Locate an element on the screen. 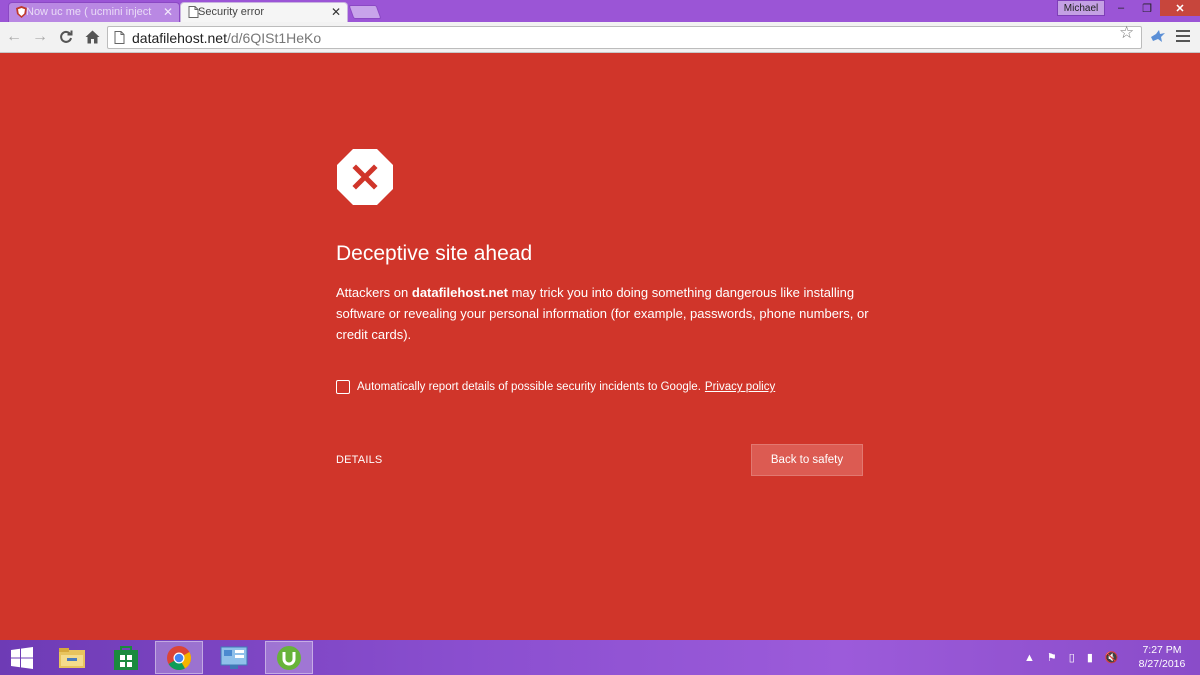  volume-muted-icon: 🔇 is located at coordinates (1112, 657).